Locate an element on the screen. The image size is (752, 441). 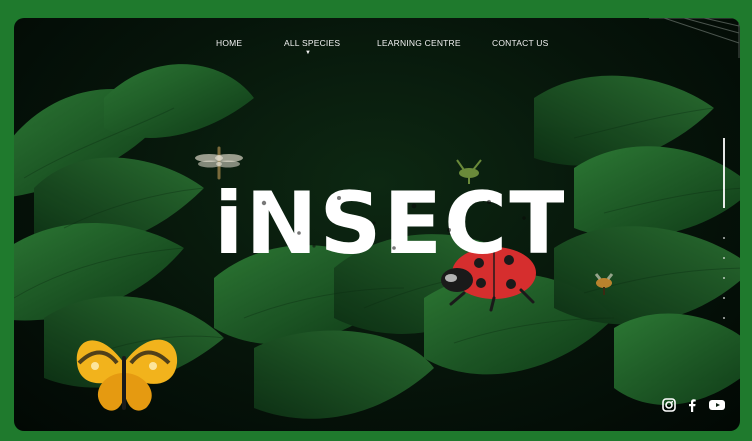
facebook-icon is located at coordinates (692, 407).